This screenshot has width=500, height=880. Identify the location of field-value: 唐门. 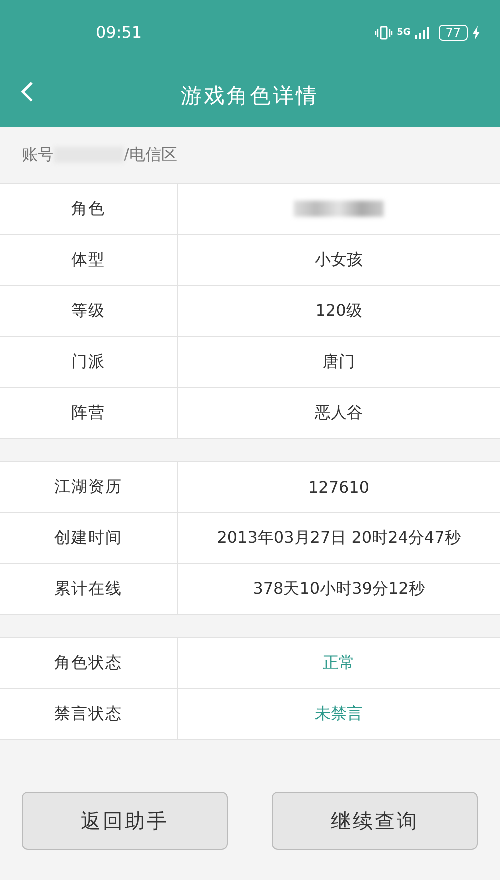
(339, 362).